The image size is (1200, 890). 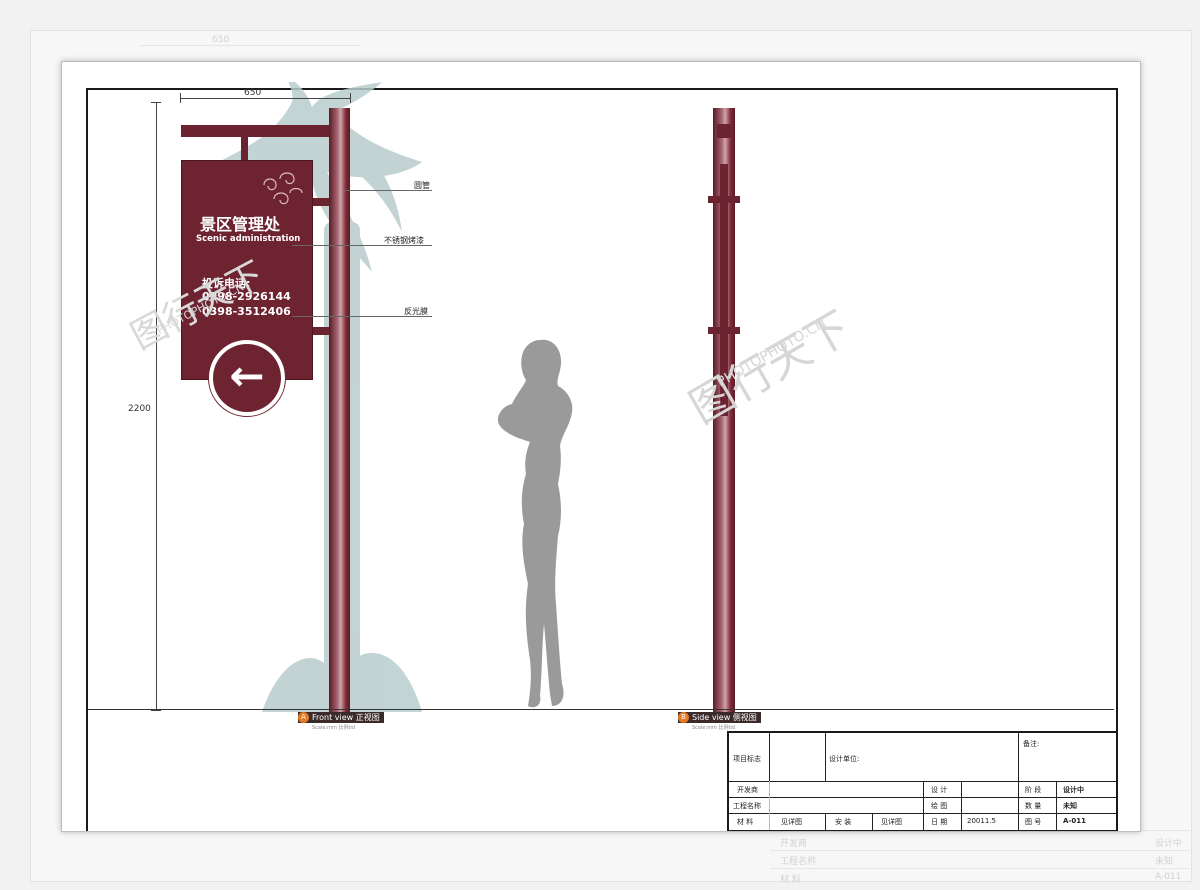 What do you see at coordinates (844, 759) in the screenshot?
I see `tb-design-unit: 设计单位:` at bounding box center [844, 759].